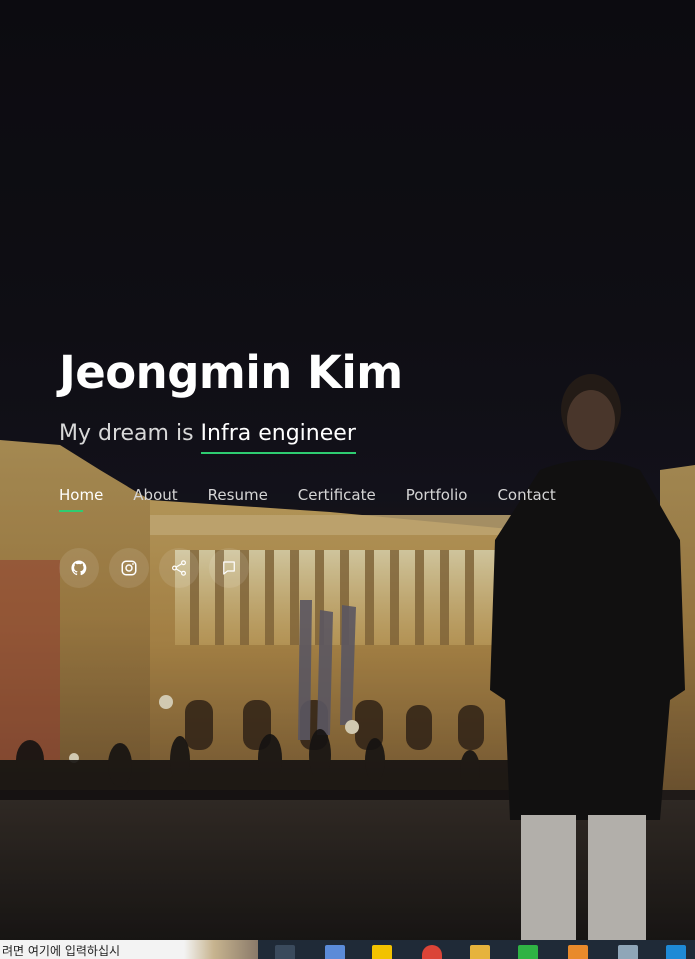 The width and height of the screenshot is (695, 959). What do you see at coordinates (676, 952) in the screenshot?
I see `vscode-icon` at bounding box center [676, 952].